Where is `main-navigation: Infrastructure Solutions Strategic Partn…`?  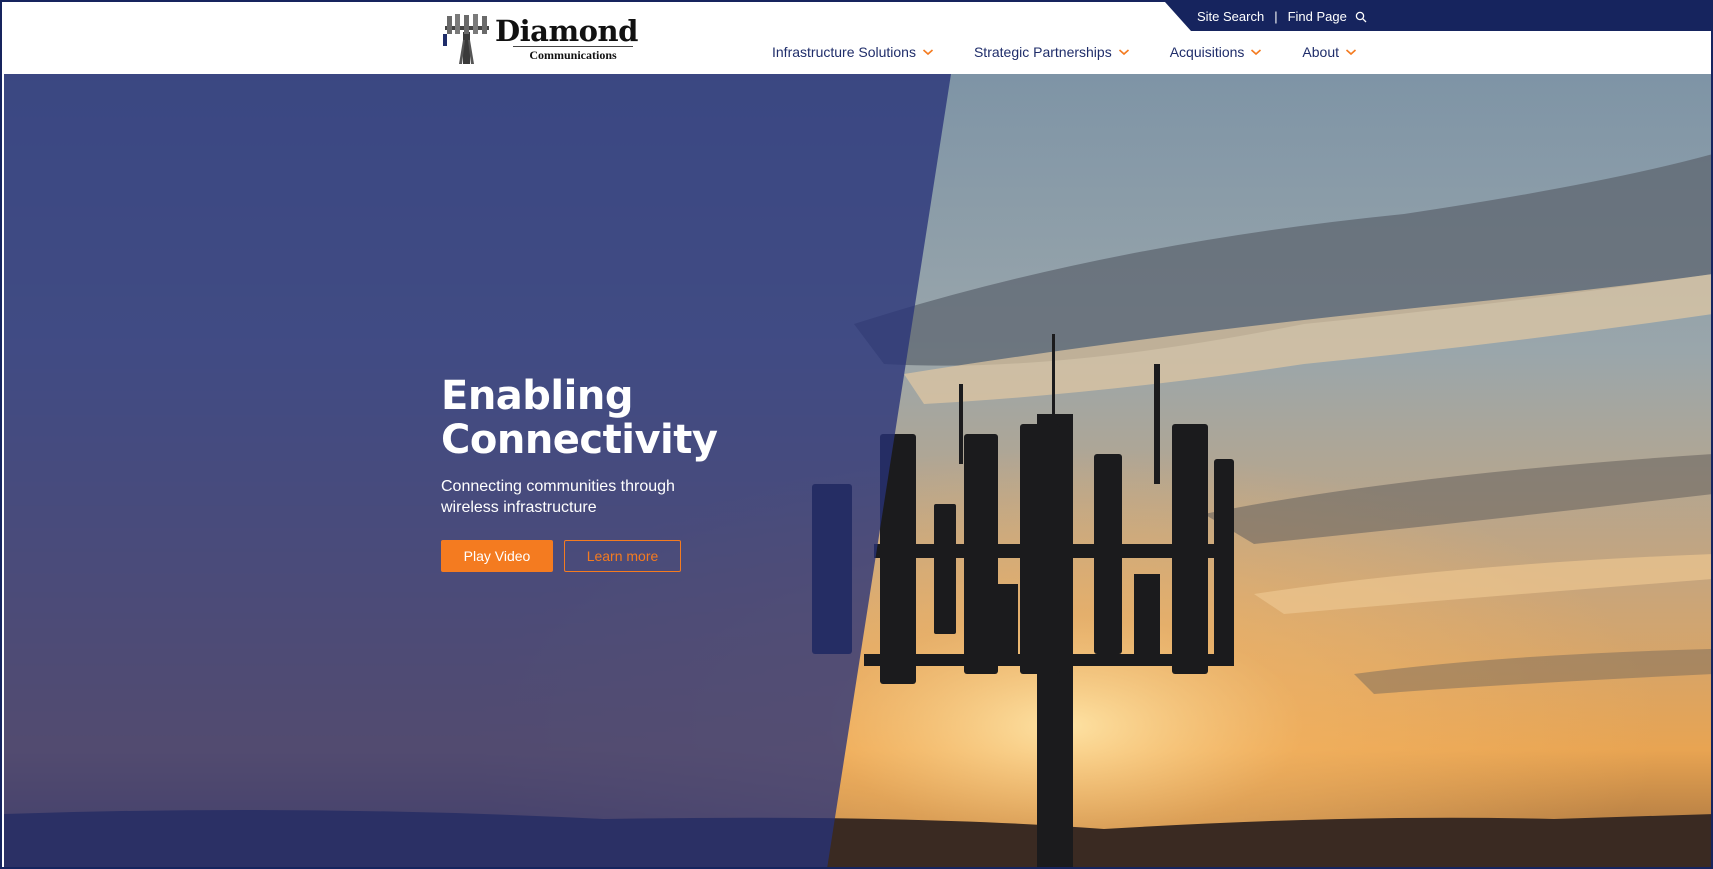
main-navigation: Infrastructure Solutions Strategic Partn… is located at coordinates (1064, 52).